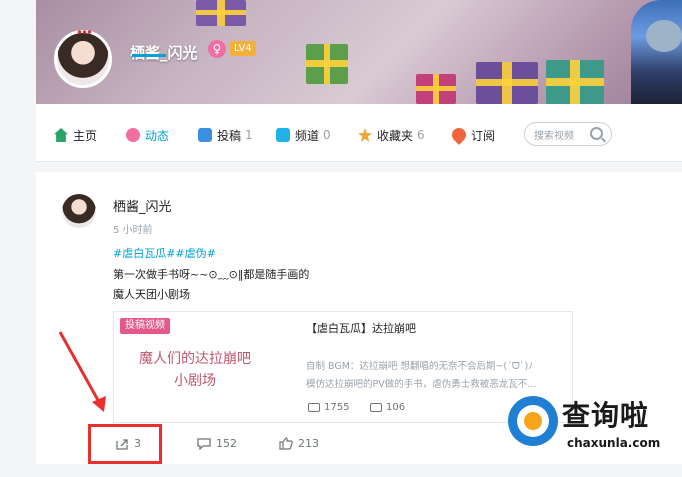  Describe the element at coordinates (606, 415) in the screenshot. I see `watermark-text: 查询啦` at that location.